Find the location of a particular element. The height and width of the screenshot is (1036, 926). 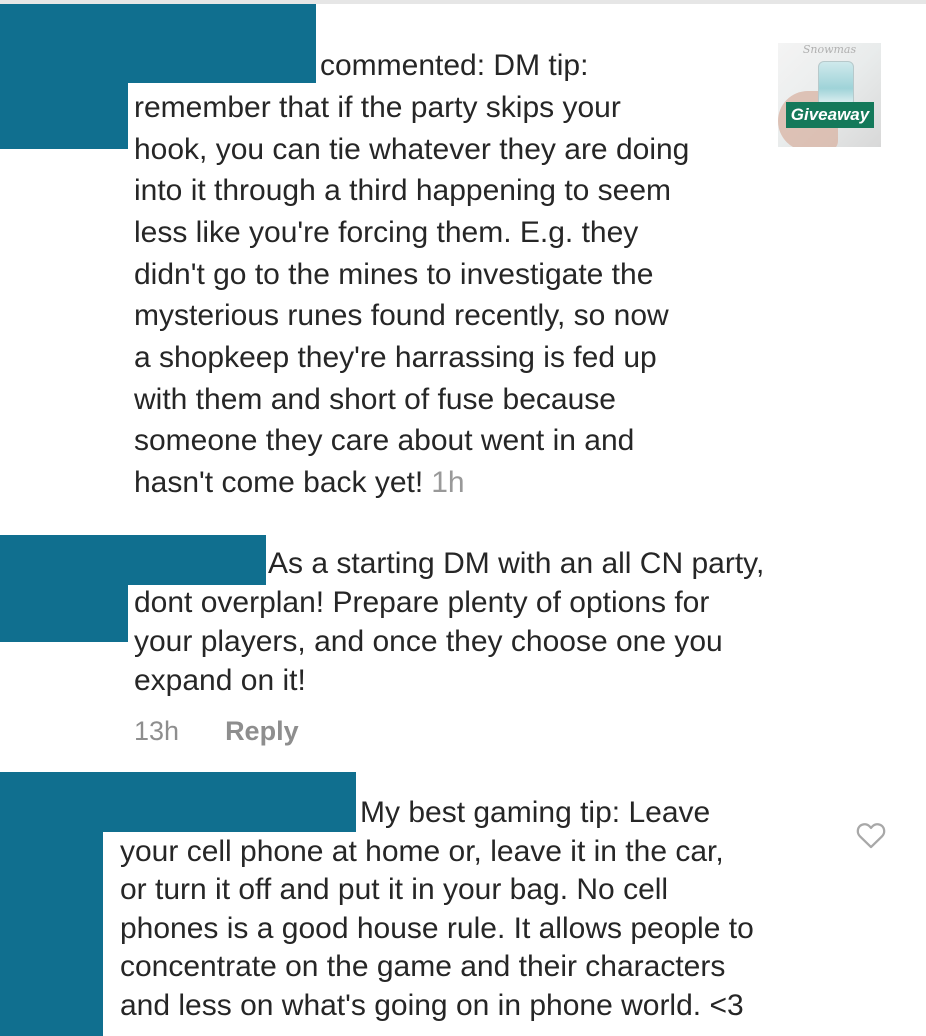

comment-1-line-8: a shopkeep they're harrassing is fed up is located at coordinates (395, 357).